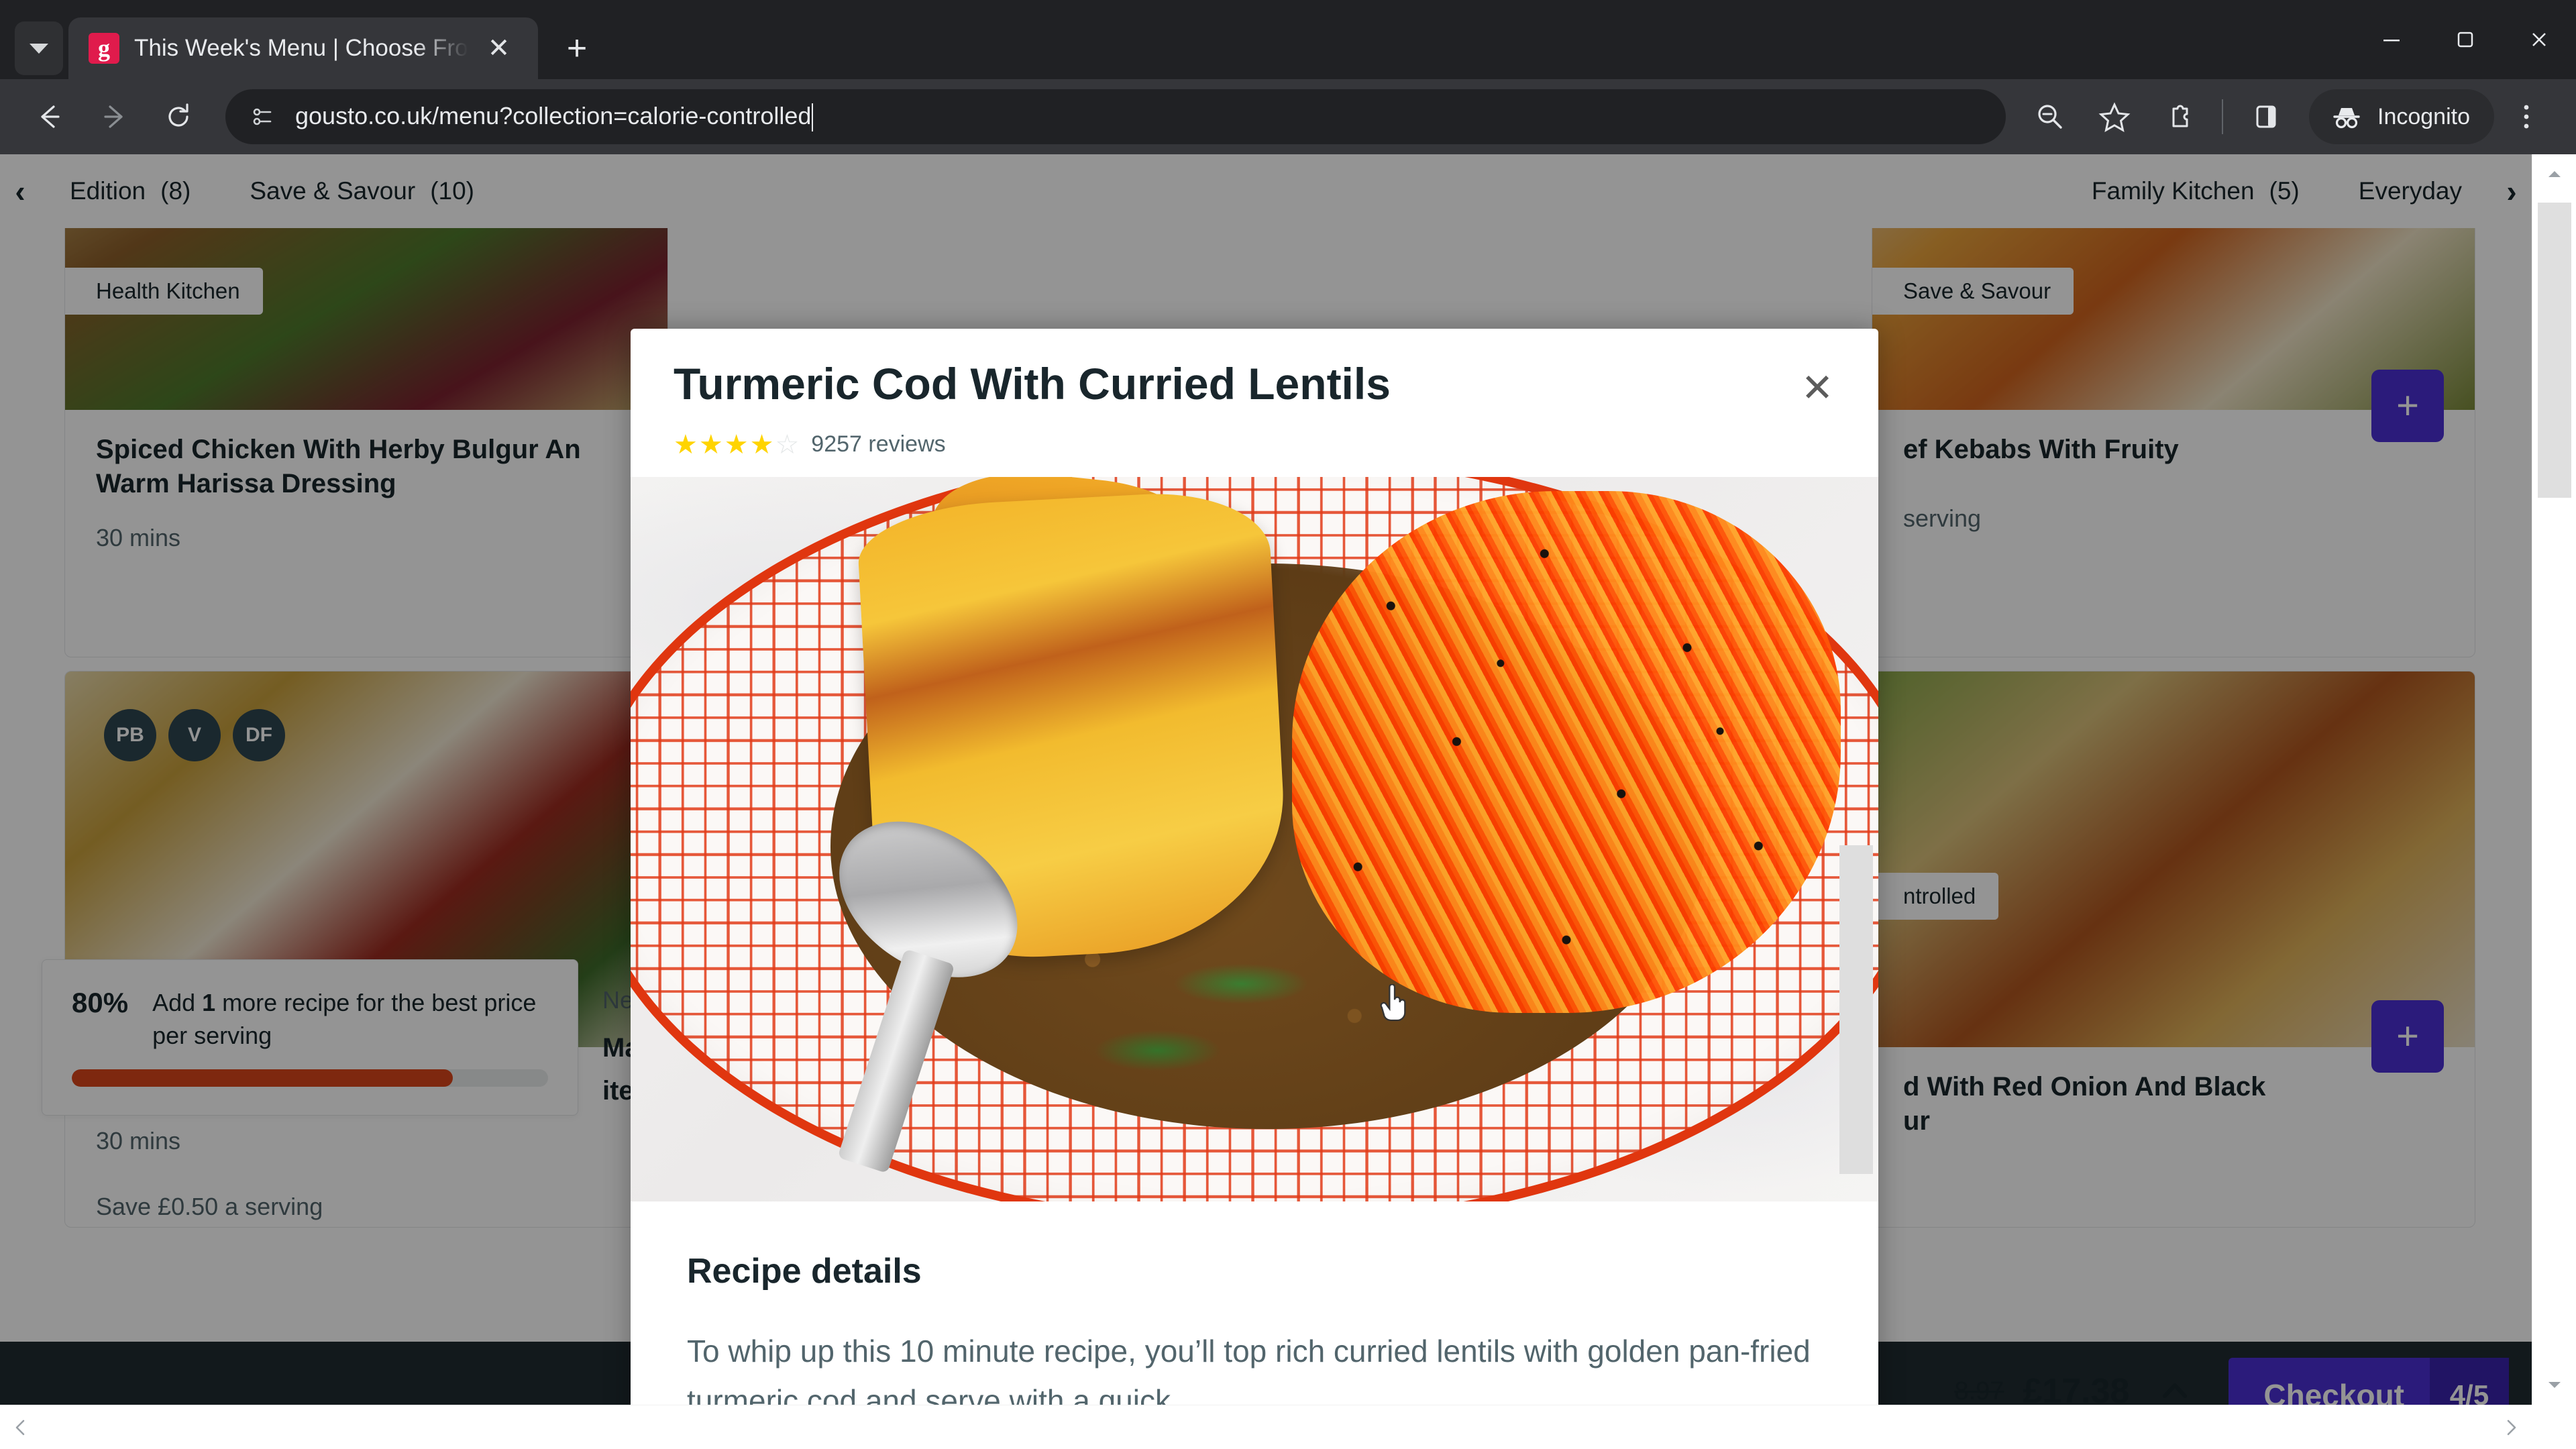 The height and width of the screenshot is (1449, 2576). I want to click on scroll-down-arrow-icon, so click(2554, 1384).